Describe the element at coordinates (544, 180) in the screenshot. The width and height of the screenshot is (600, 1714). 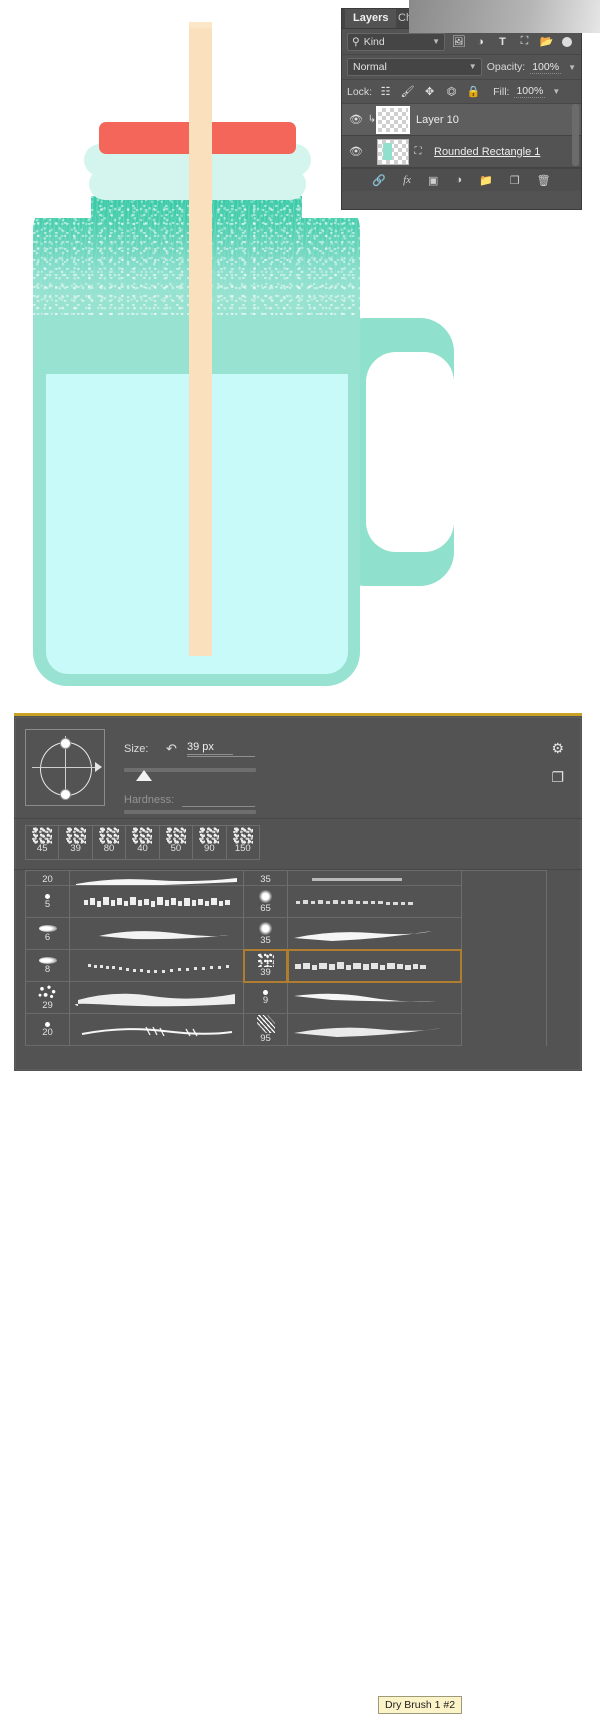
I see `delete-layer-icon: 🗑` at that location.